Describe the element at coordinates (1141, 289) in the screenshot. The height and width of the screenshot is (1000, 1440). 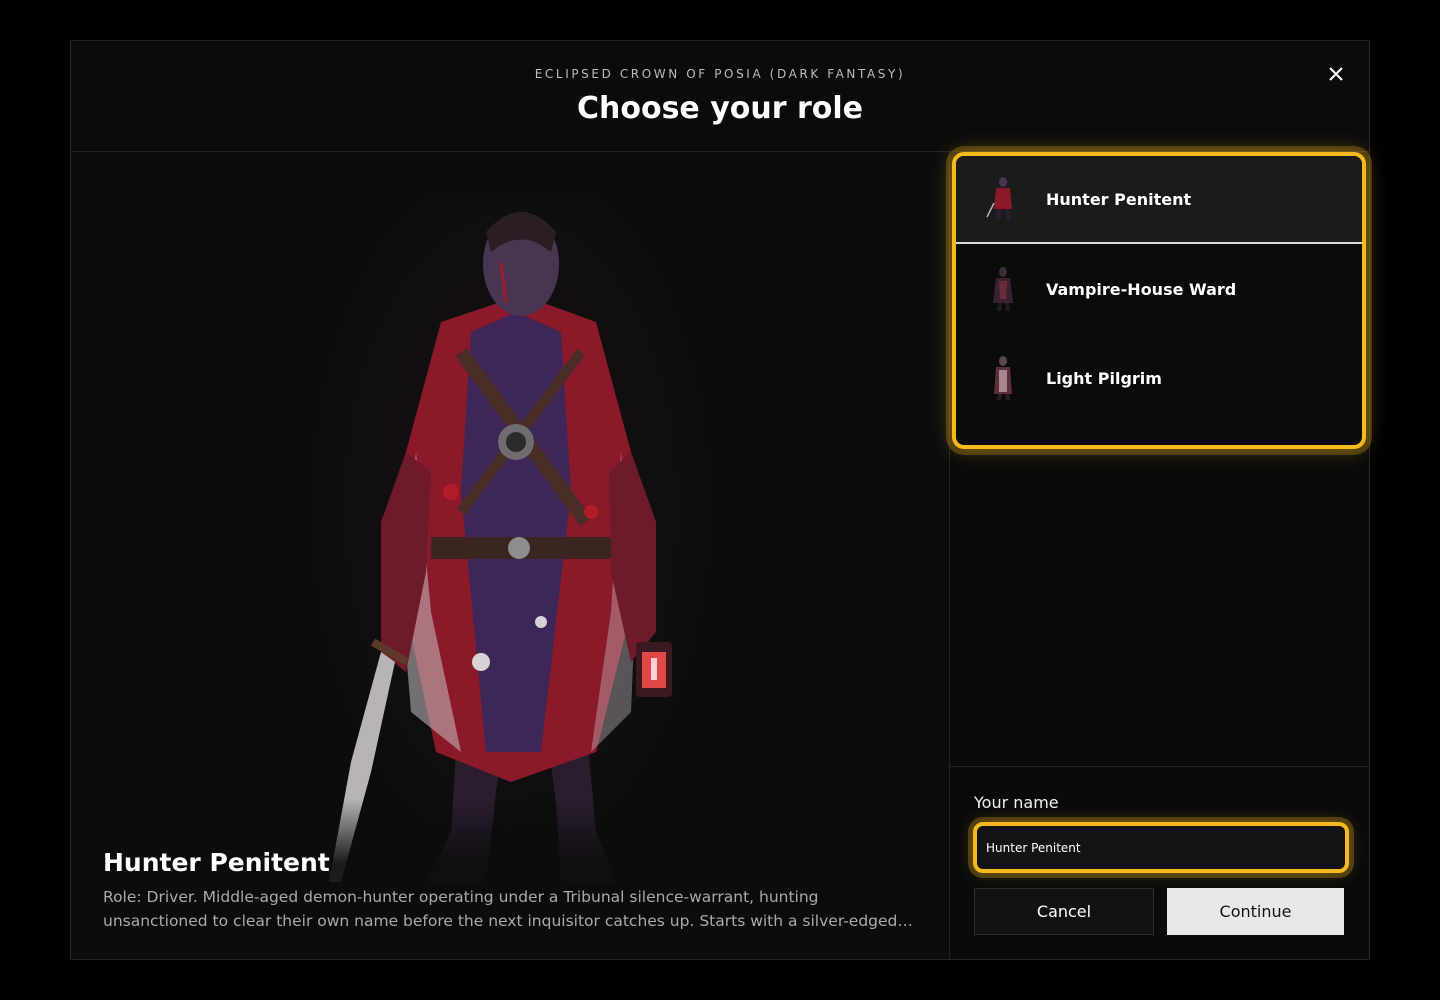
I see `role-item-label: Vampire-House Ward` at that location.